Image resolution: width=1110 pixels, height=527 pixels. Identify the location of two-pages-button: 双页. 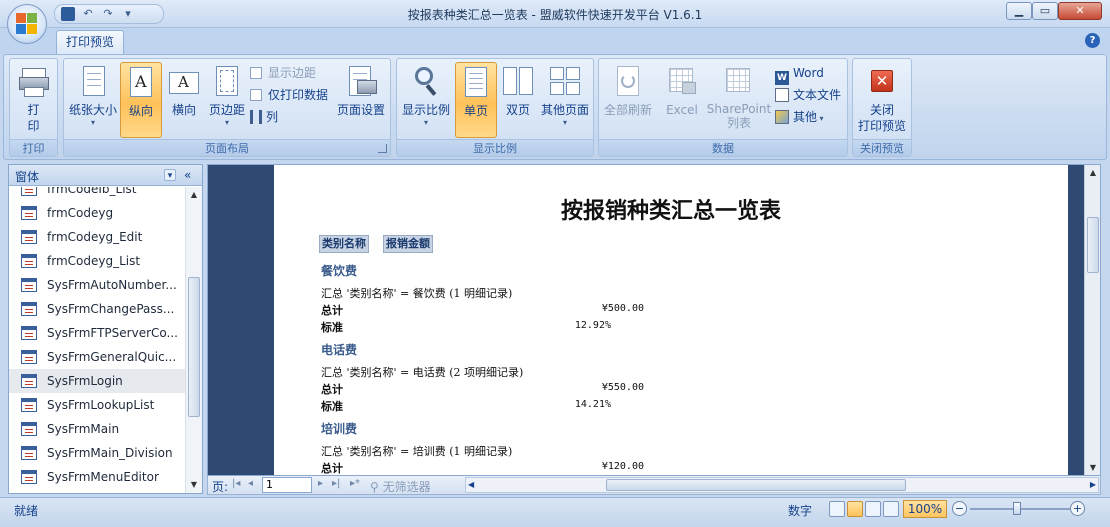
(518, 100).